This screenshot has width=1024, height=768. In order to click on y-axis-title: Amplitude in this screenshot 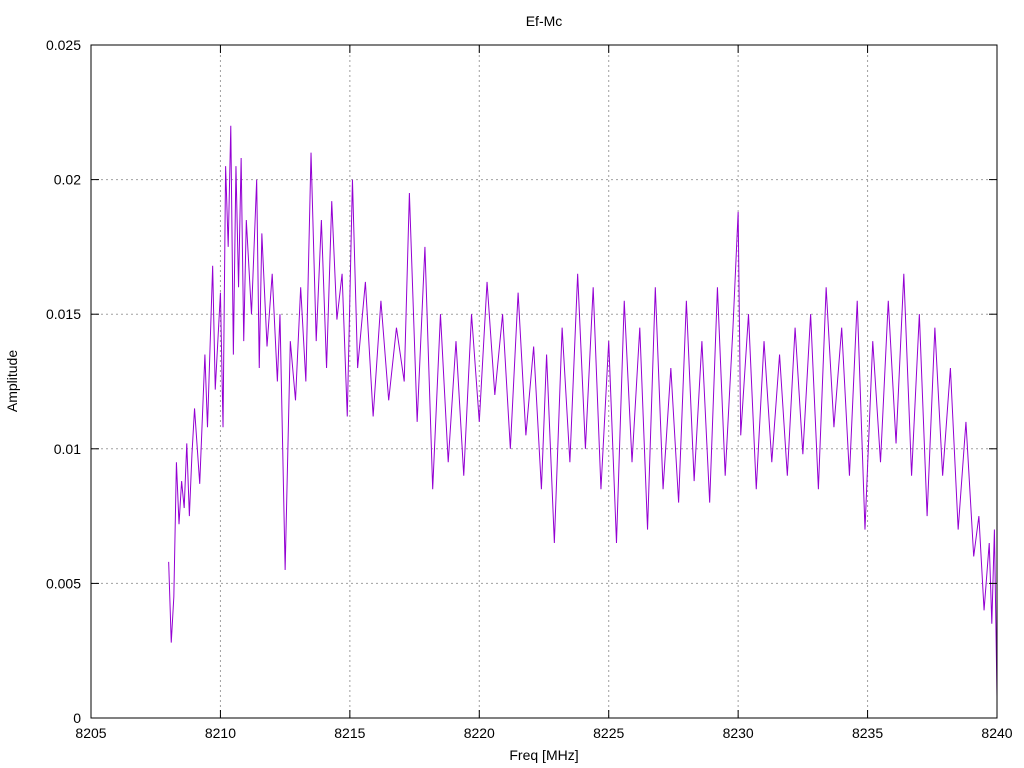, I will do `click(12, 381)`.